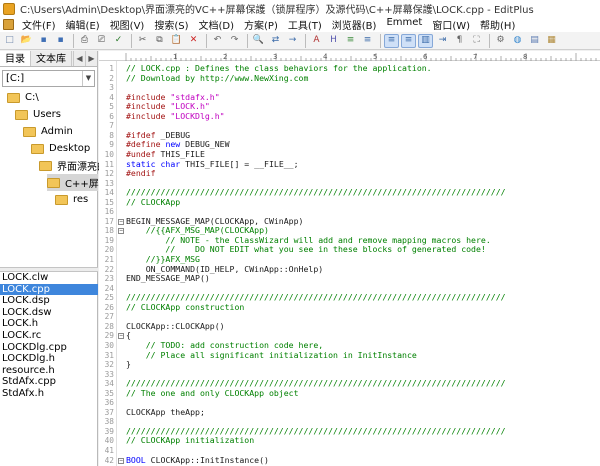 This screenshot has width=600, height=466. What do you see at coordinates (551, 41) in the screenshot?
I see `directory-icon: ▦` at bounding box center [551, 41].